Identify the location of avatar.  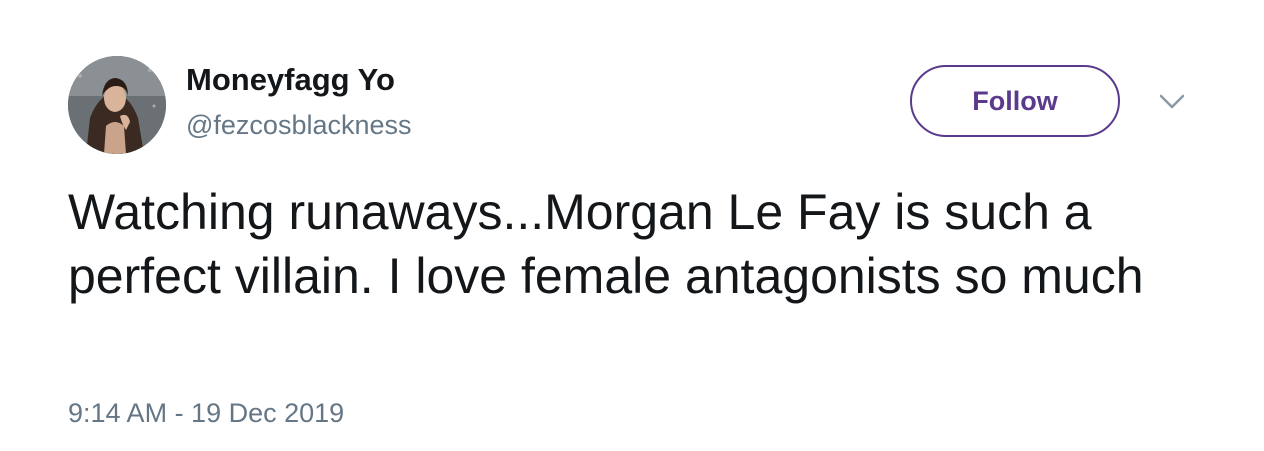
(117, 105).